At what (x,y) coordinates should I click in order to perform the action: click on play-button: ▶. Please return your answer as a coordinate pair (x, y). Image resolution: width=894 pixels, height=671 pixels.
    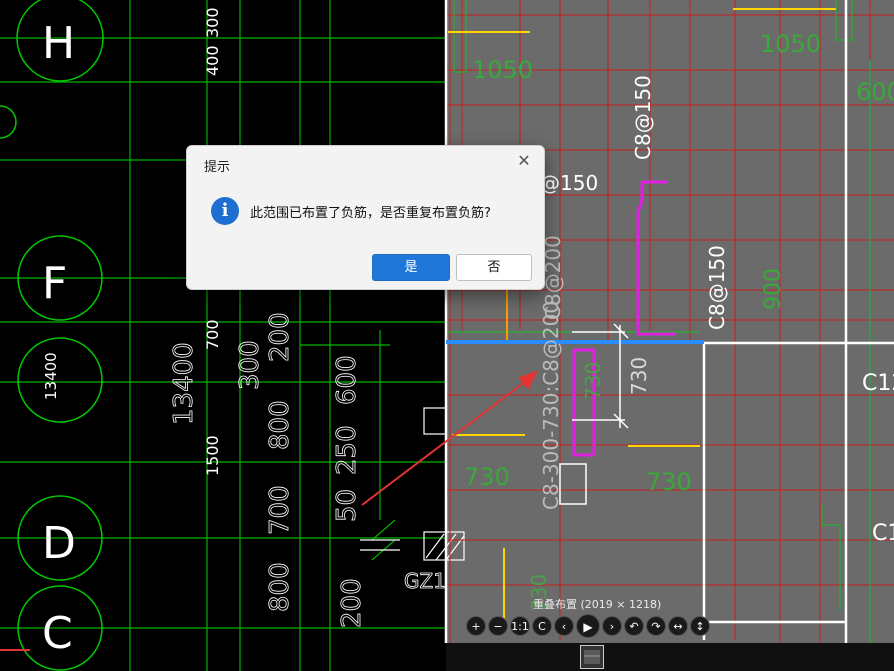
    Looking at the image, I should click on (588, 626).